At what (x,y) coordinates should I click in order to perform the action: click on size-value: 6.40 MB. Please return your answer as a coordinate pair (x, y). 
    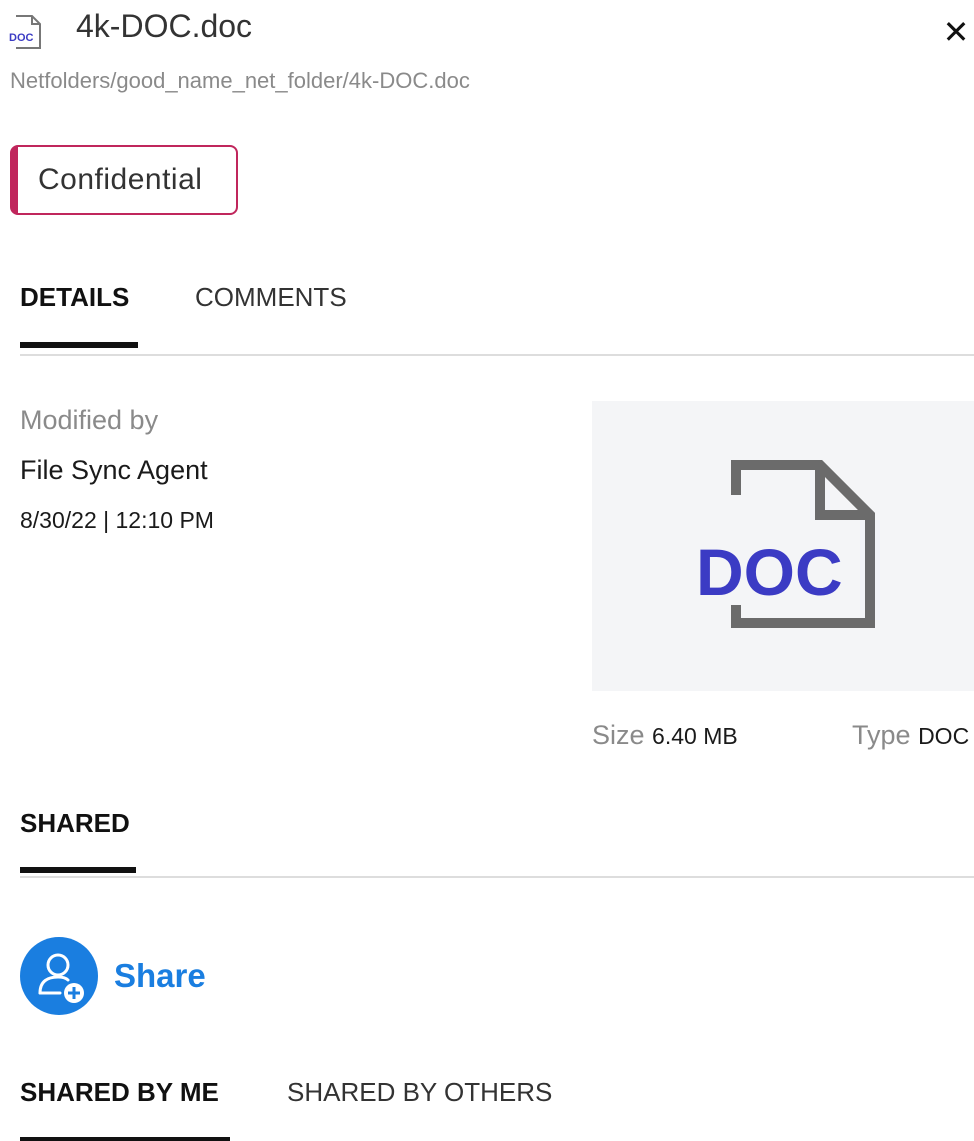
    Looking at the image, I should click on (695, 736).